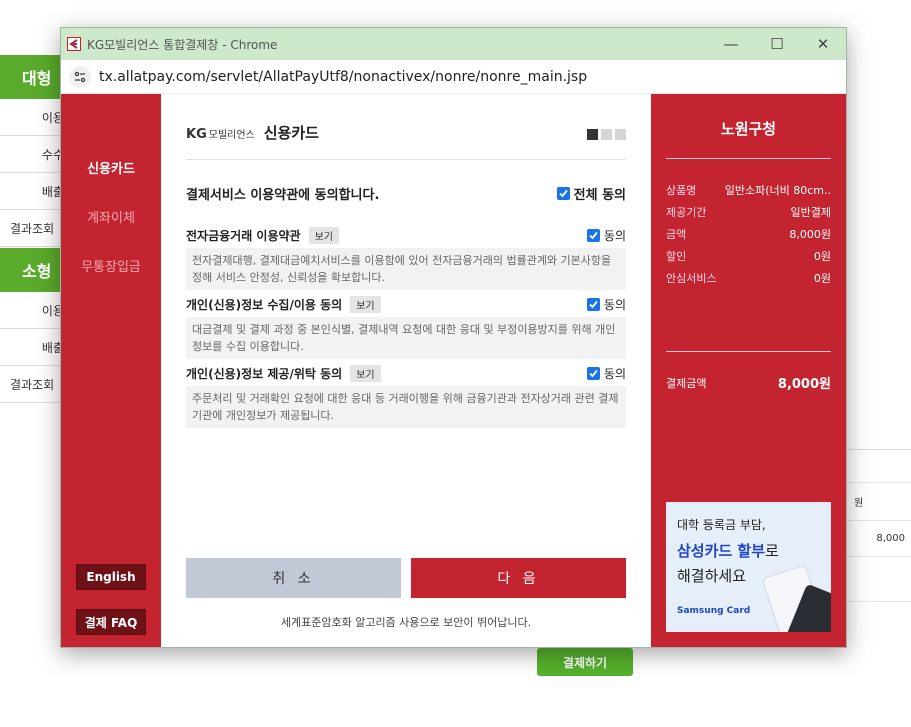 Image resolution: width=911 pixels, height=727 pixels. What do you see at coordinates (291, 133) in the screenshot?
I see `page-title: 신용카드` at bounding box center [291, 133].